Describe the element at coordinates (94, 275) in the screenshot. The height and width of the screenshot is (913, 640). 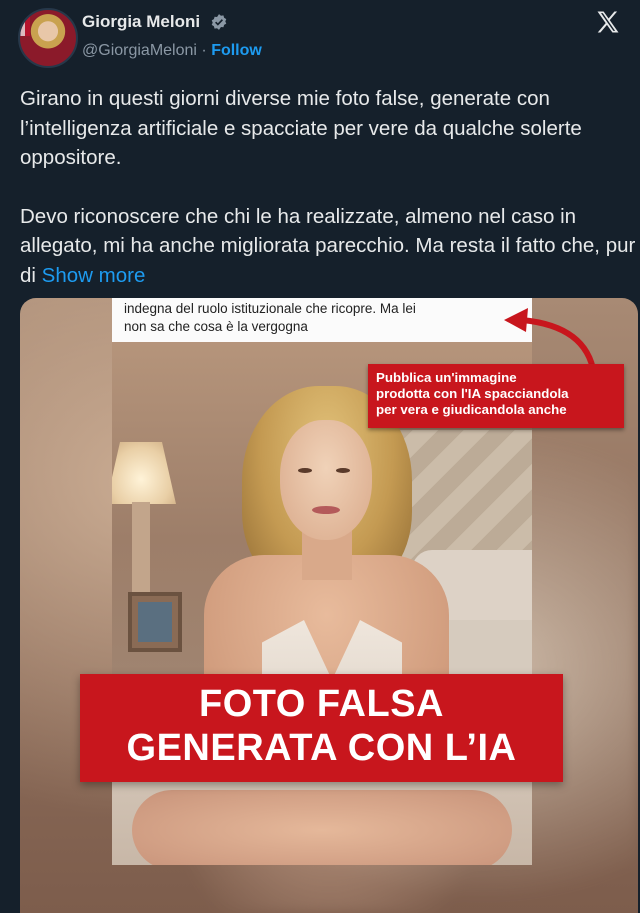
I see `show-more-link: Show more` at that location.